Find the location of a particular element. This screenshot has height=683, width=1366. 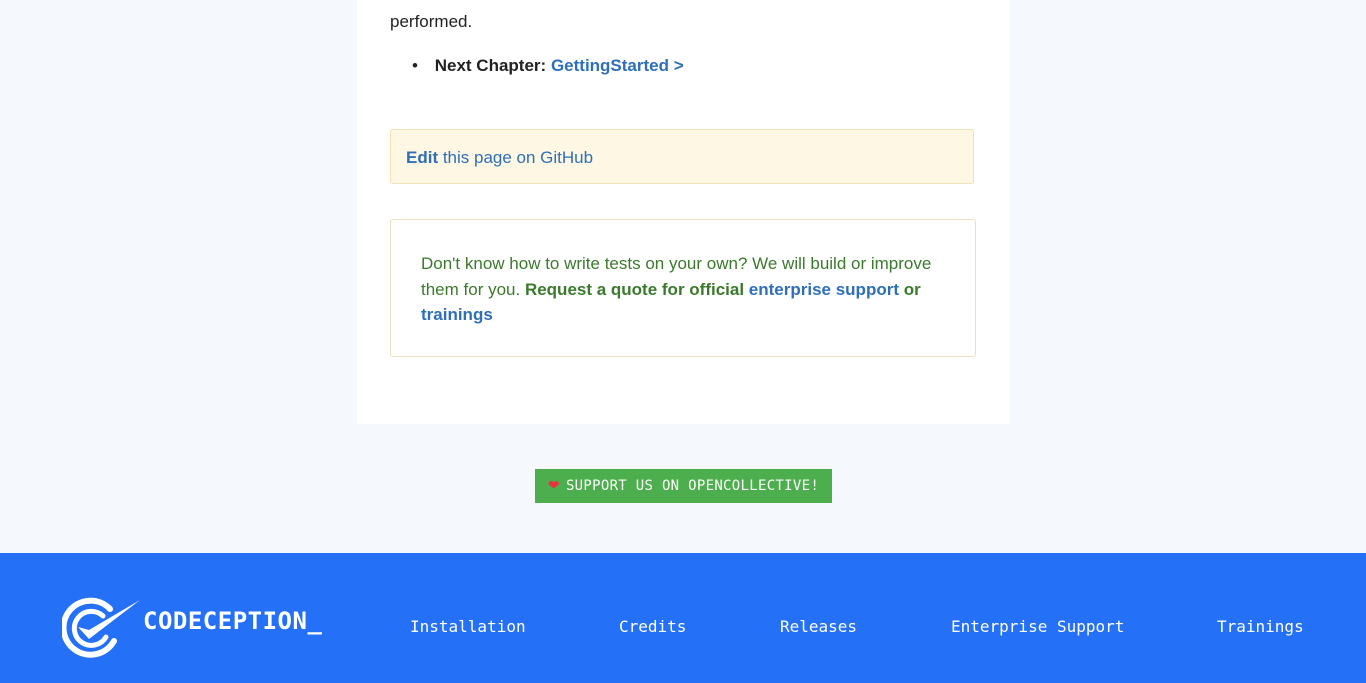

codeception-logo: CODECEPTION_ is located at coordinates (192, 628).